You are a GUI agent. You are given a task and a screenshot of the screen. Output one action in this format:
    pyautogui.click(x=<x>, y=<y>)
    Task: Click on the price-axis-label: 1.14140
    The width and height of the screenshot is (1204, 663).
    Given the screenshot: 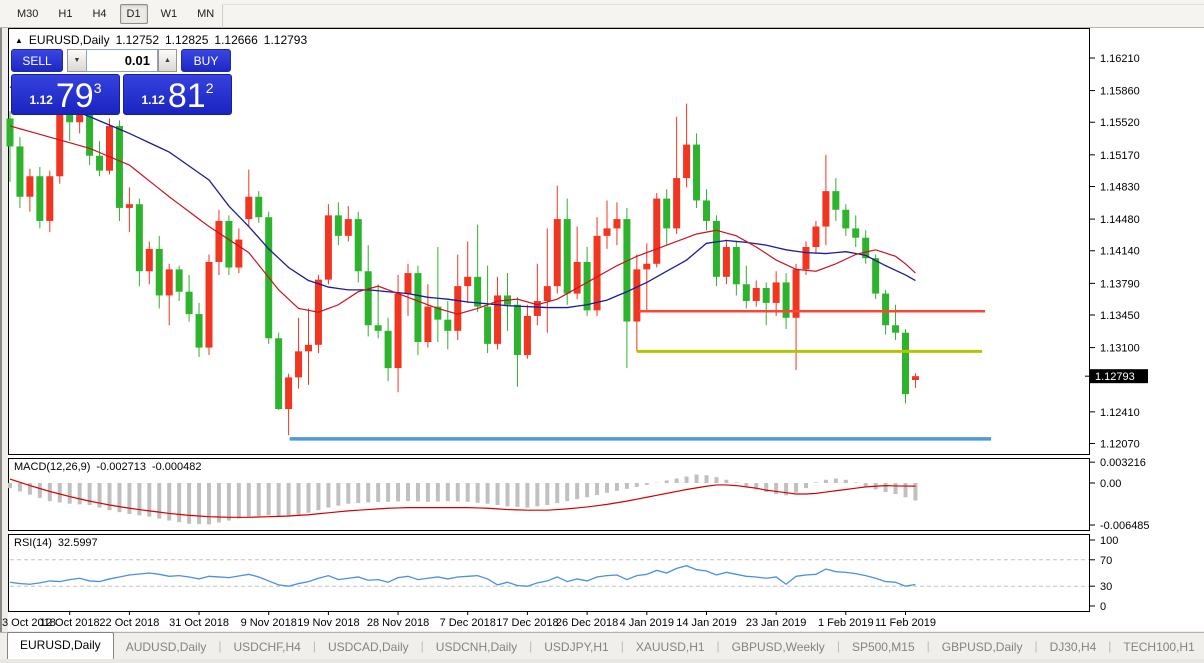 What is the action you would take?
    pyautogui.click(x=1120, y=252)
    